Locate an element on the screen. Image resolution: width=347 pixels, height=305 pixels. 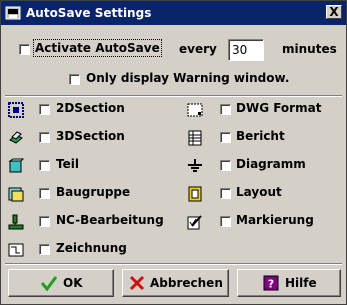
ok-button-label: OK is located at coordinates (73, 283).